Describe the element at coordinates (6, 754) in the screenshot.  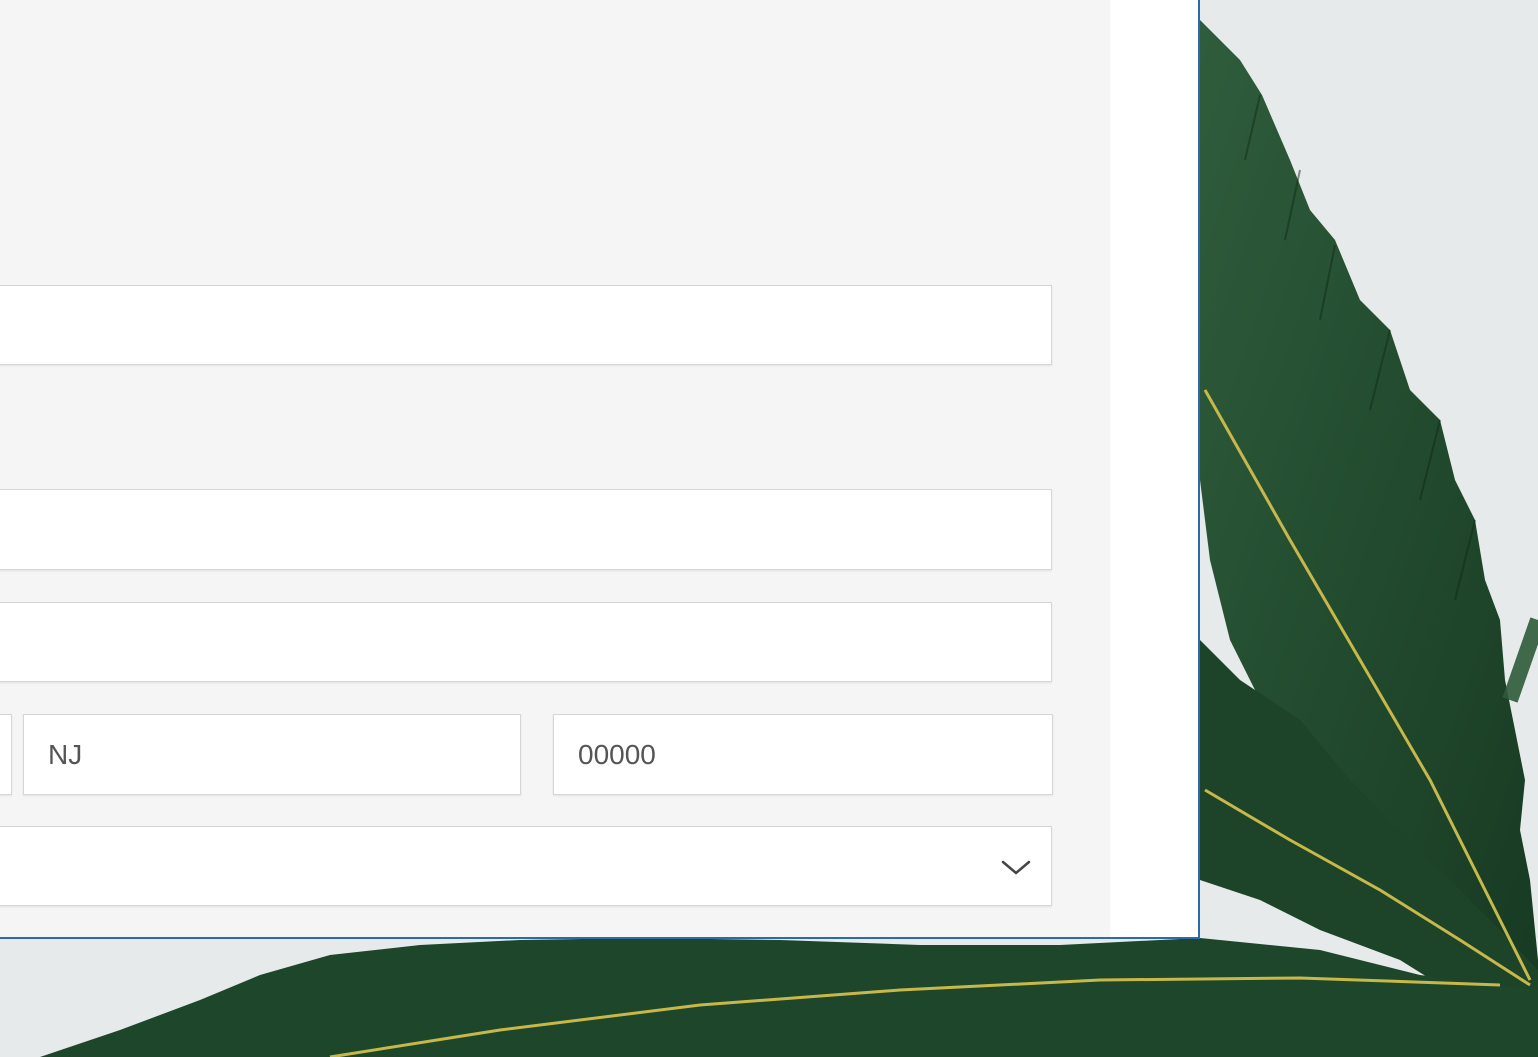
I see `city-field` at that location.